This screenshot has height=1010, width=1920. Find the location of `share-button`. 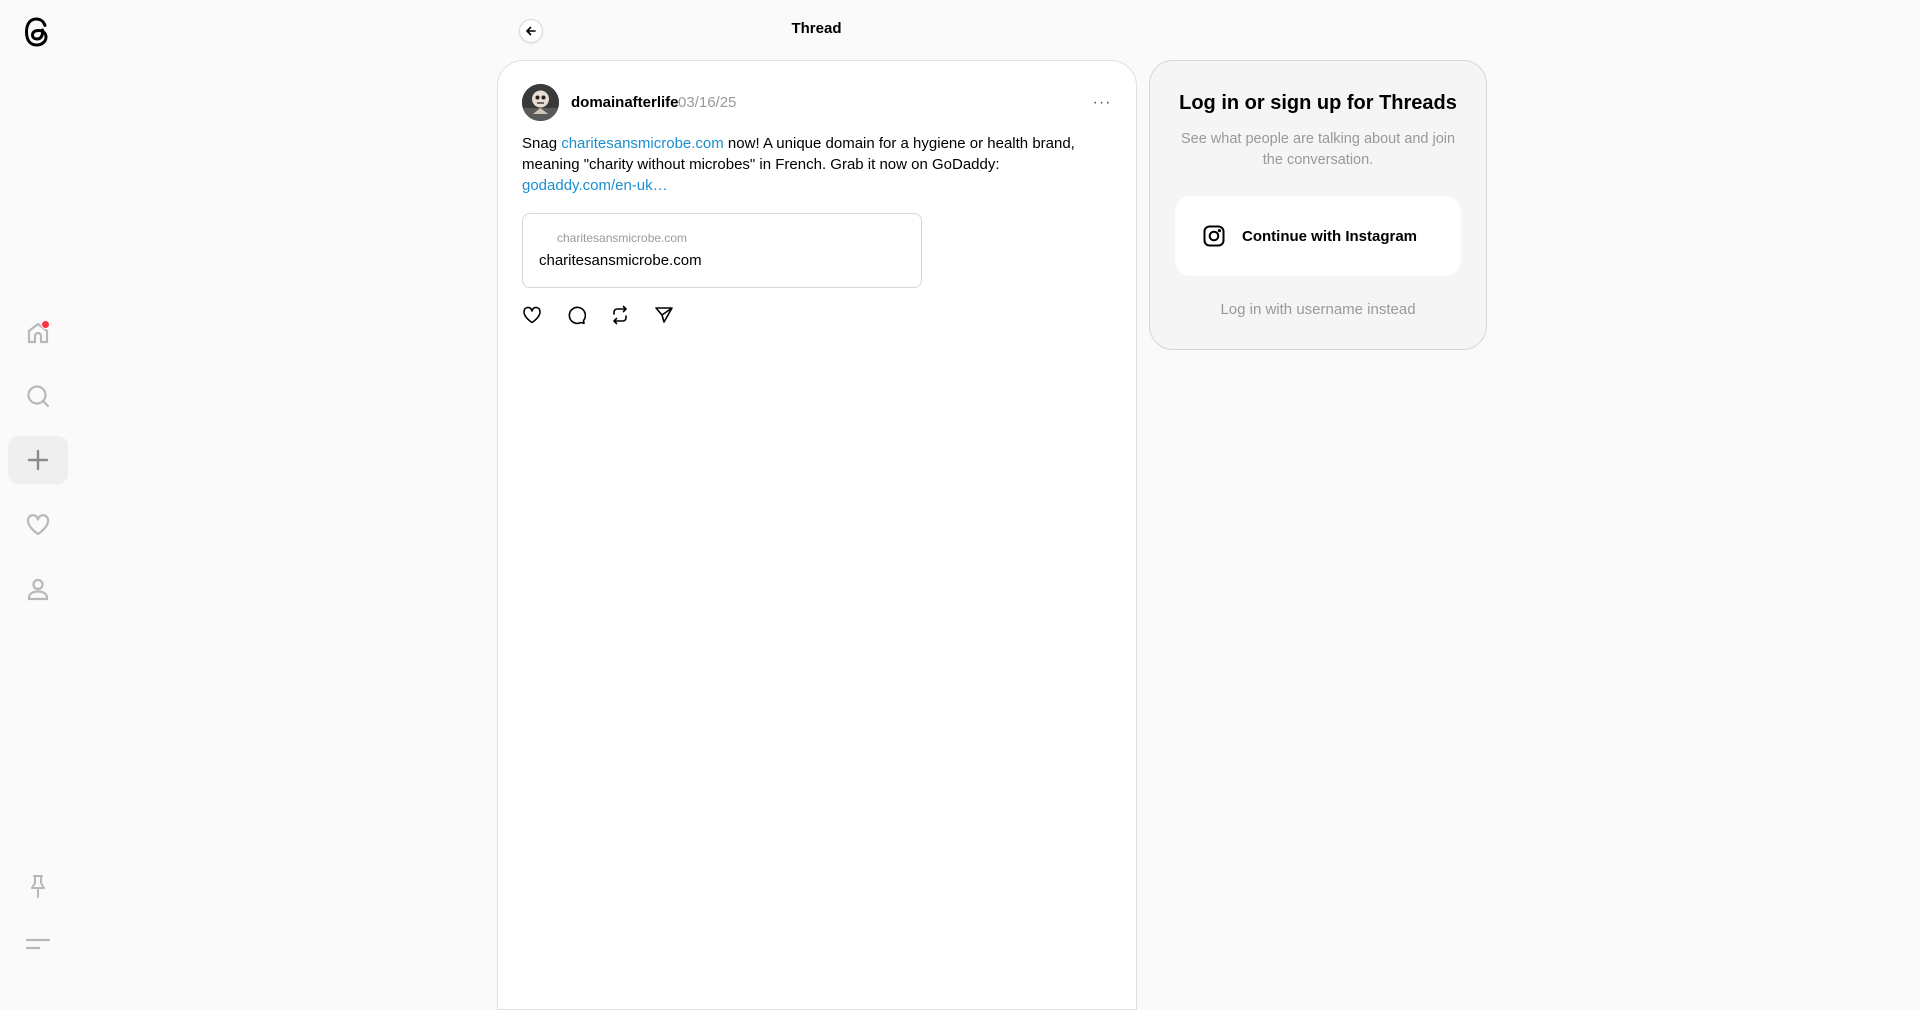

share-button is located at coordinates (664, 315).